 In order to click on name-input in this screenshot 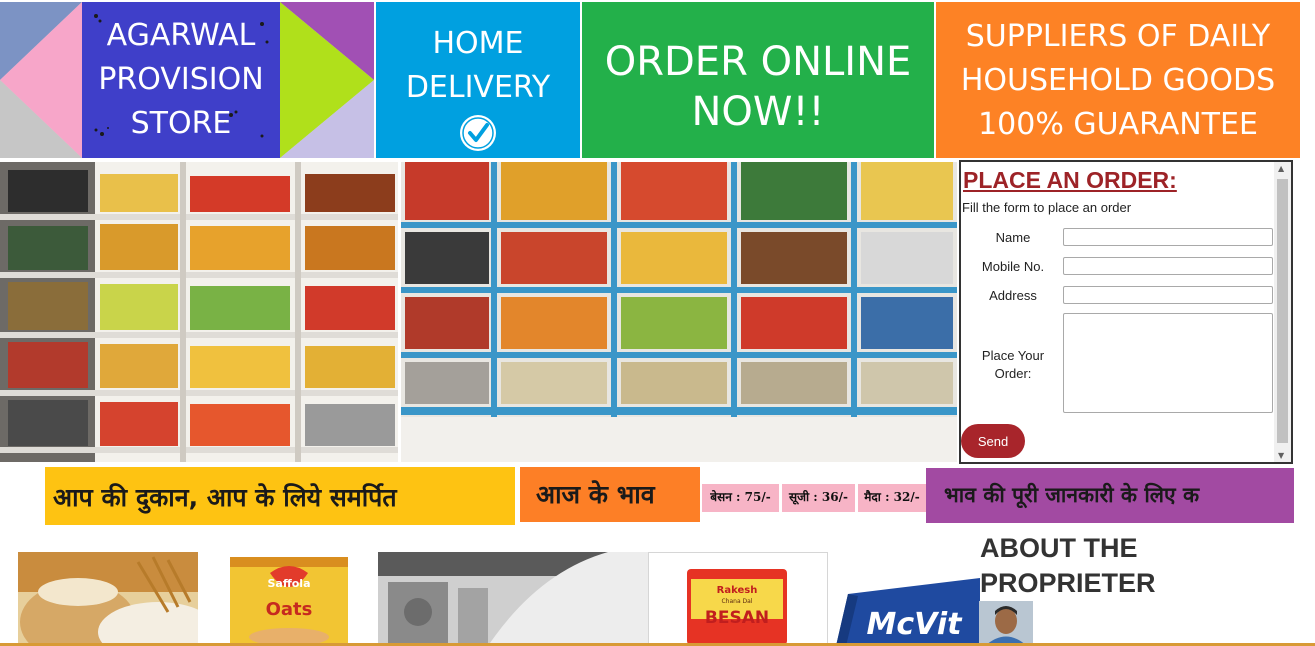, I will do `click(1168, 237)`.